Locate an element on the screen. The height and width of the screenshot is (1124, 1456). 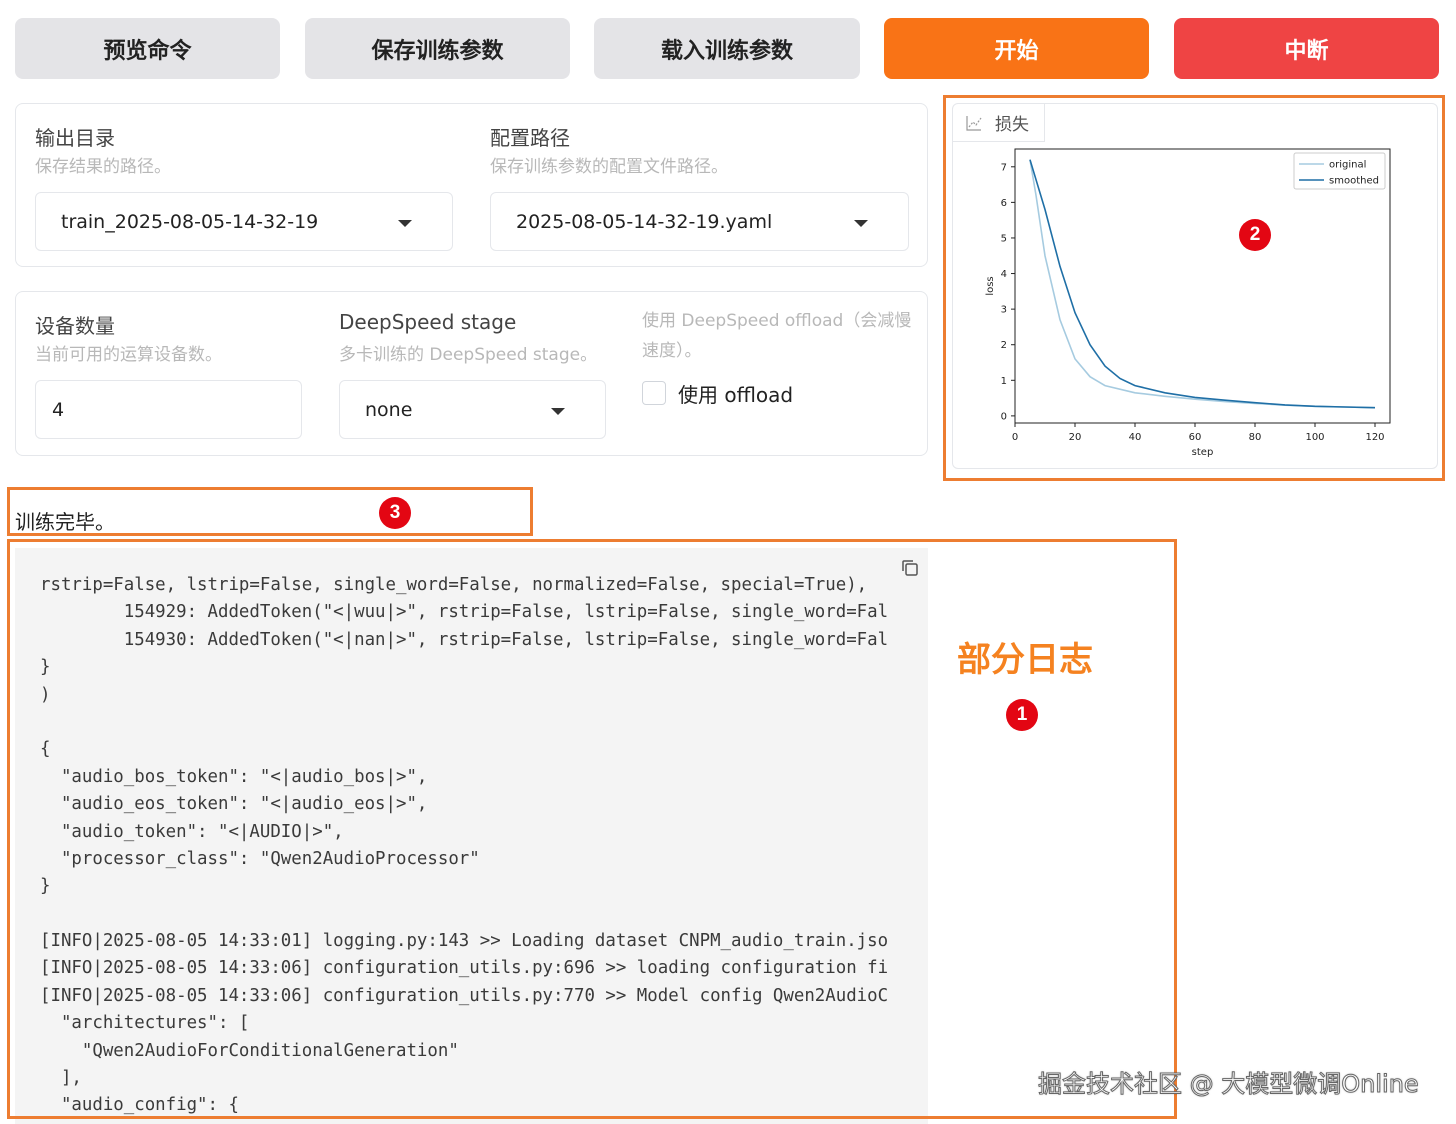
config-path-dropdown: 2025-08-05-14-32-19.yaml is located at coordinates (699, 221).